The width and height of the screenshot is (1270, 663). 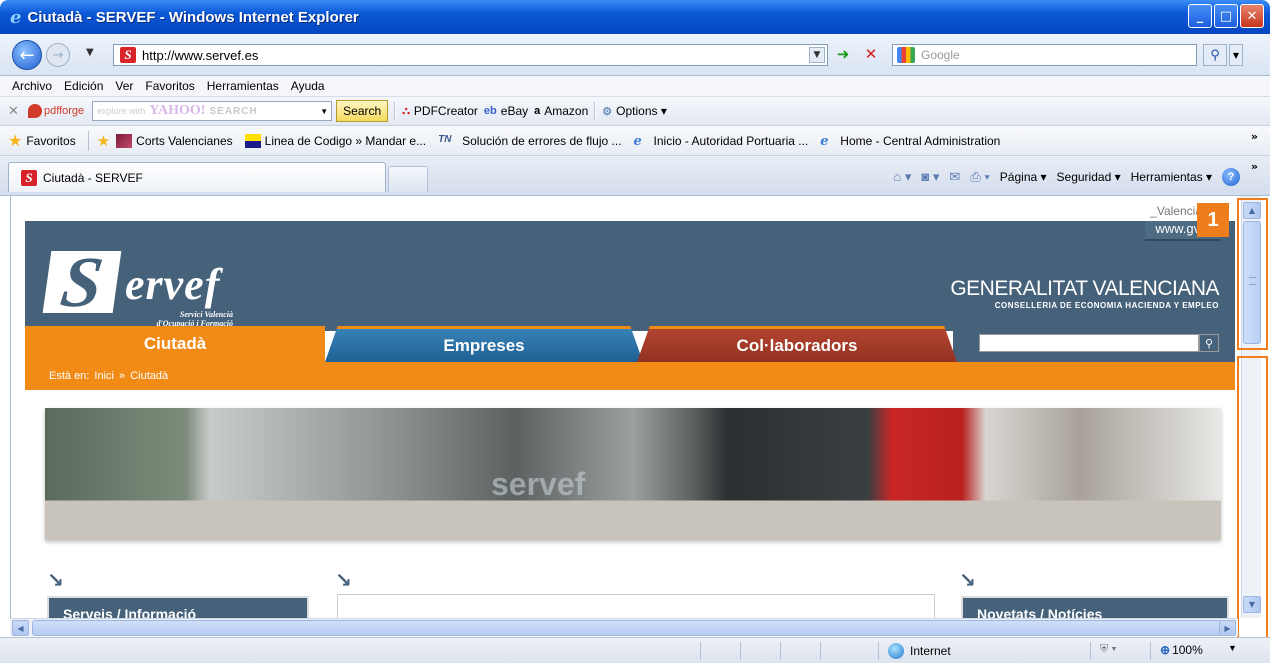 What do you see at coordinates (178, 607) in the screenshot?
I see `services-box-header: Serveis / Informació` at bounding box center [178, 607].